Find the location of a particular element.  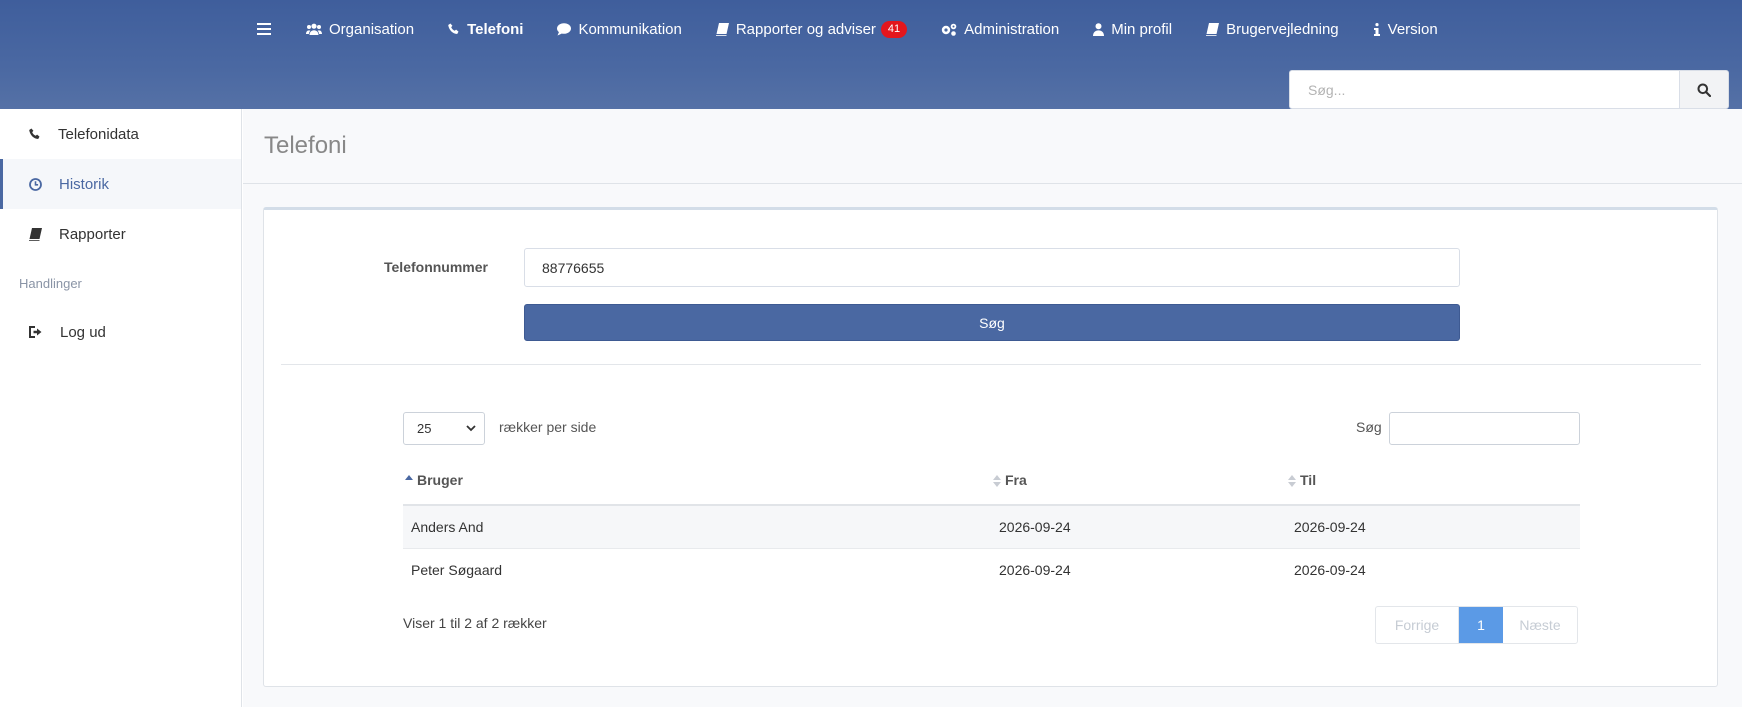

phone-form-row: Telefonnummer is located at coordinates (990, 268).